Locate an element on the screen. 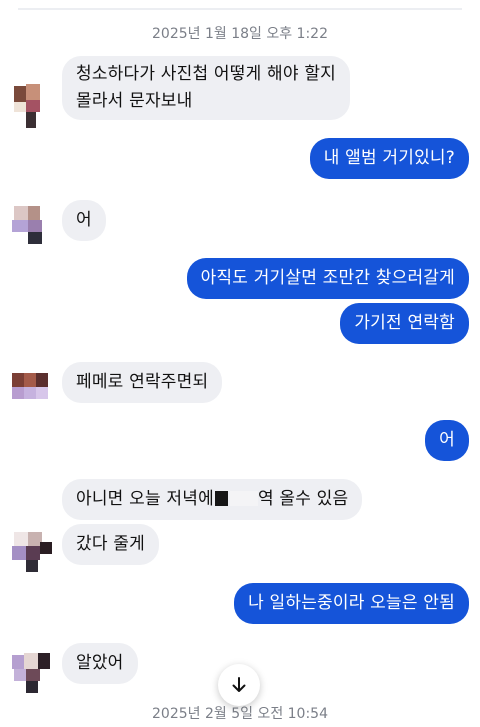 Image resolution: width=480 pixels, height=727 pixels. message-outgoing: 아직도 거기살면 조만간 찾으러갈게 is located at coordinates (327, 278).